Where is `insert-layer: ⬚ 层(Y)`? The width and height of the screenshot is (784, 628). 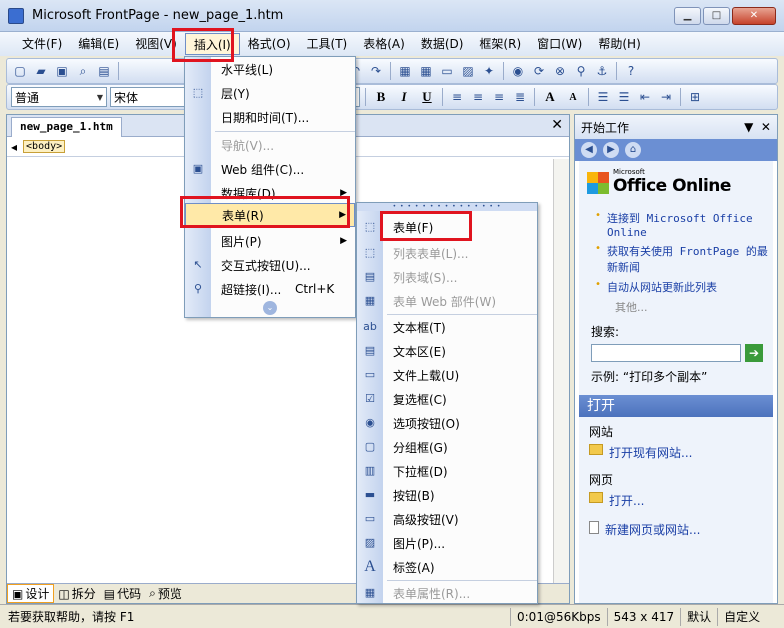
insert-layer: ⬚ 层(Y) is located at coordinates (270, 93).